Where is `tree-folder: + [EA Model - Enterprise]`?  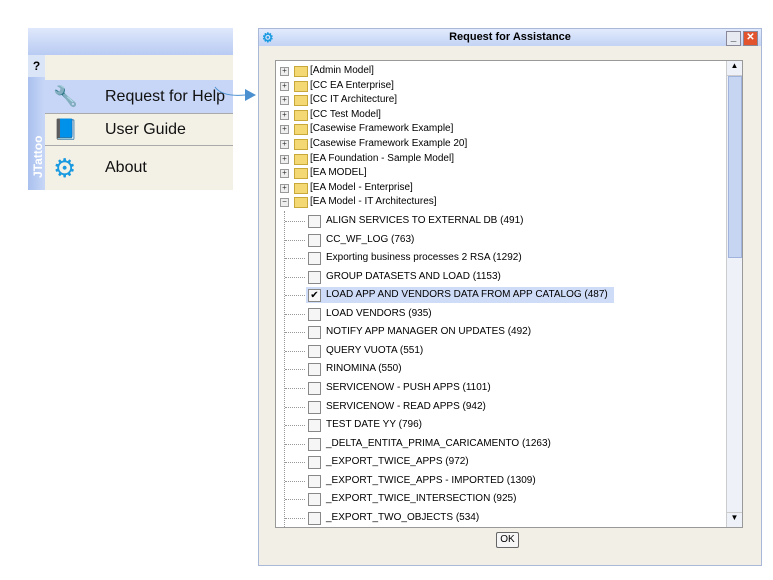 tree-folder: + [EA Model - Enterprise] is located at coordinates (500, 188).